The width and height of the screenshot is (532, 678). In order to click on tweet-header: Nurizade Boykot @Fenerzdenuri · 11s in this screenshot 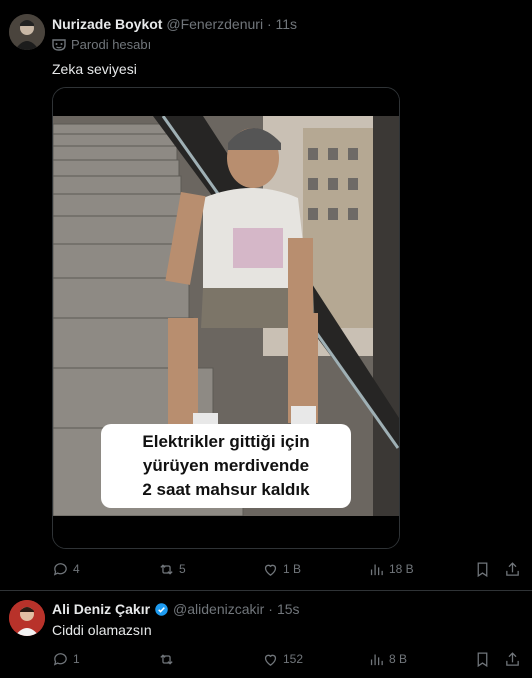, I will do `click(174, 24)`.